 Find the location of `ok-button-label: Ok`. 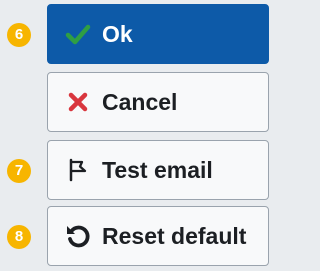

ok-button-label: Ok is located at coordinates (117, 33).